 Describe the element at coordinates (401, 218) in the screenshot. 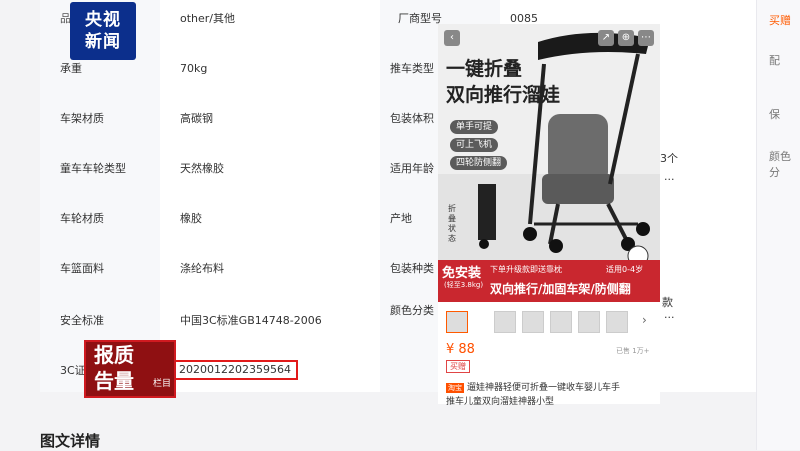

I see `spec-key: 产地` at that location.